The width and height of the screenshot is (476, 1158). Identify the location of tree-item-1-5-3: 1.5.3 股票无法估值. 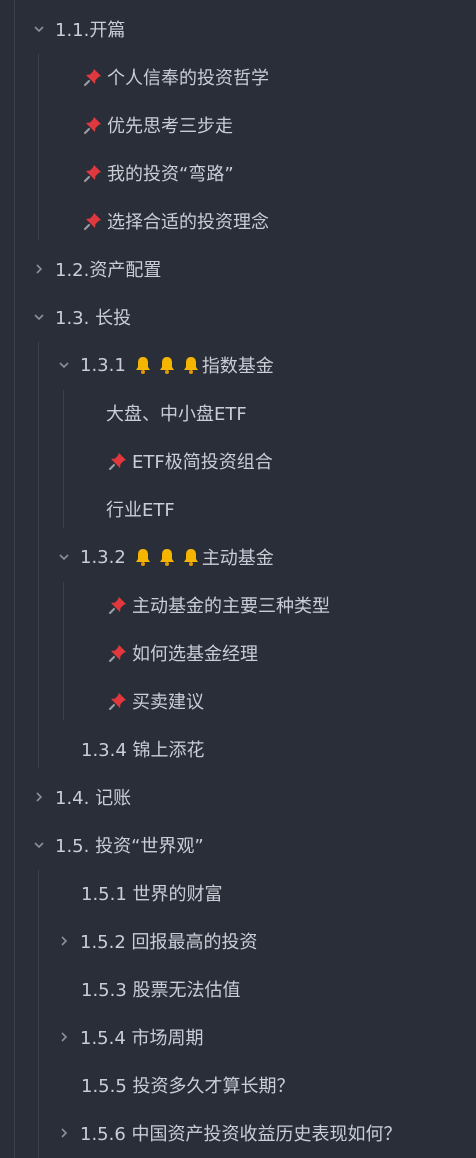
(238, 989).